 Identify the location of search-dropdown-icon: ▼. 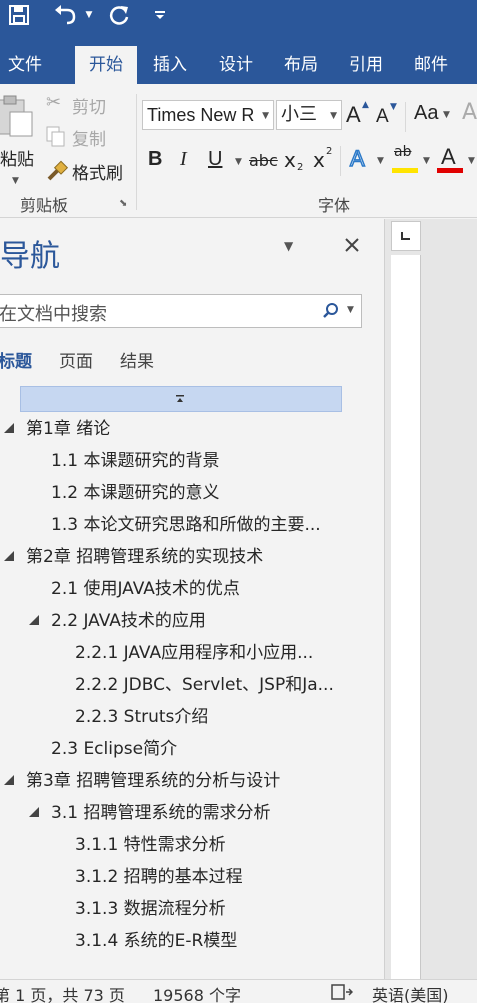
(350, 310).